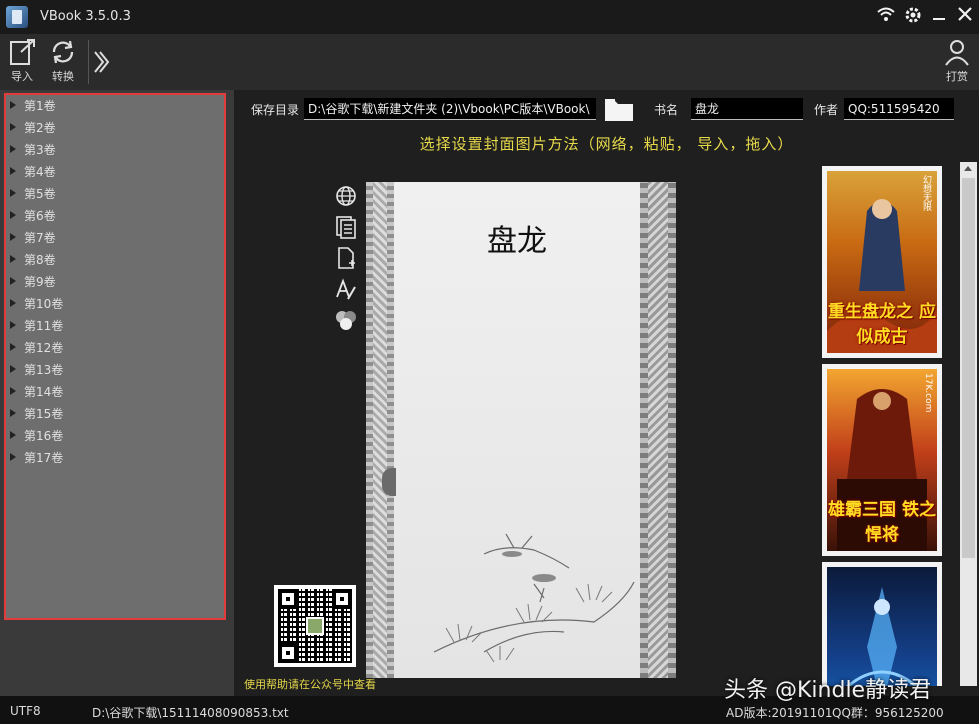 The image size is (979, 724). Describe the element at coordinates (115, 282) in the screenshot. I see `volume-tree-item: 第9卷` at that location.